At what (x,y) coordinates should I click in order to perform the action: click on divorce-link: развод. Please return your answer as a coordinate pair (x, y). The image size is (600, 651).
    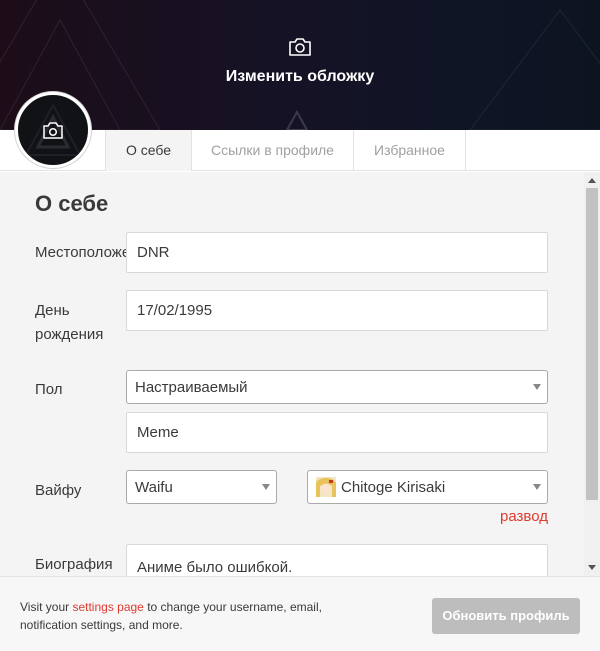
    Looking at the image, I should click on (524, 516).